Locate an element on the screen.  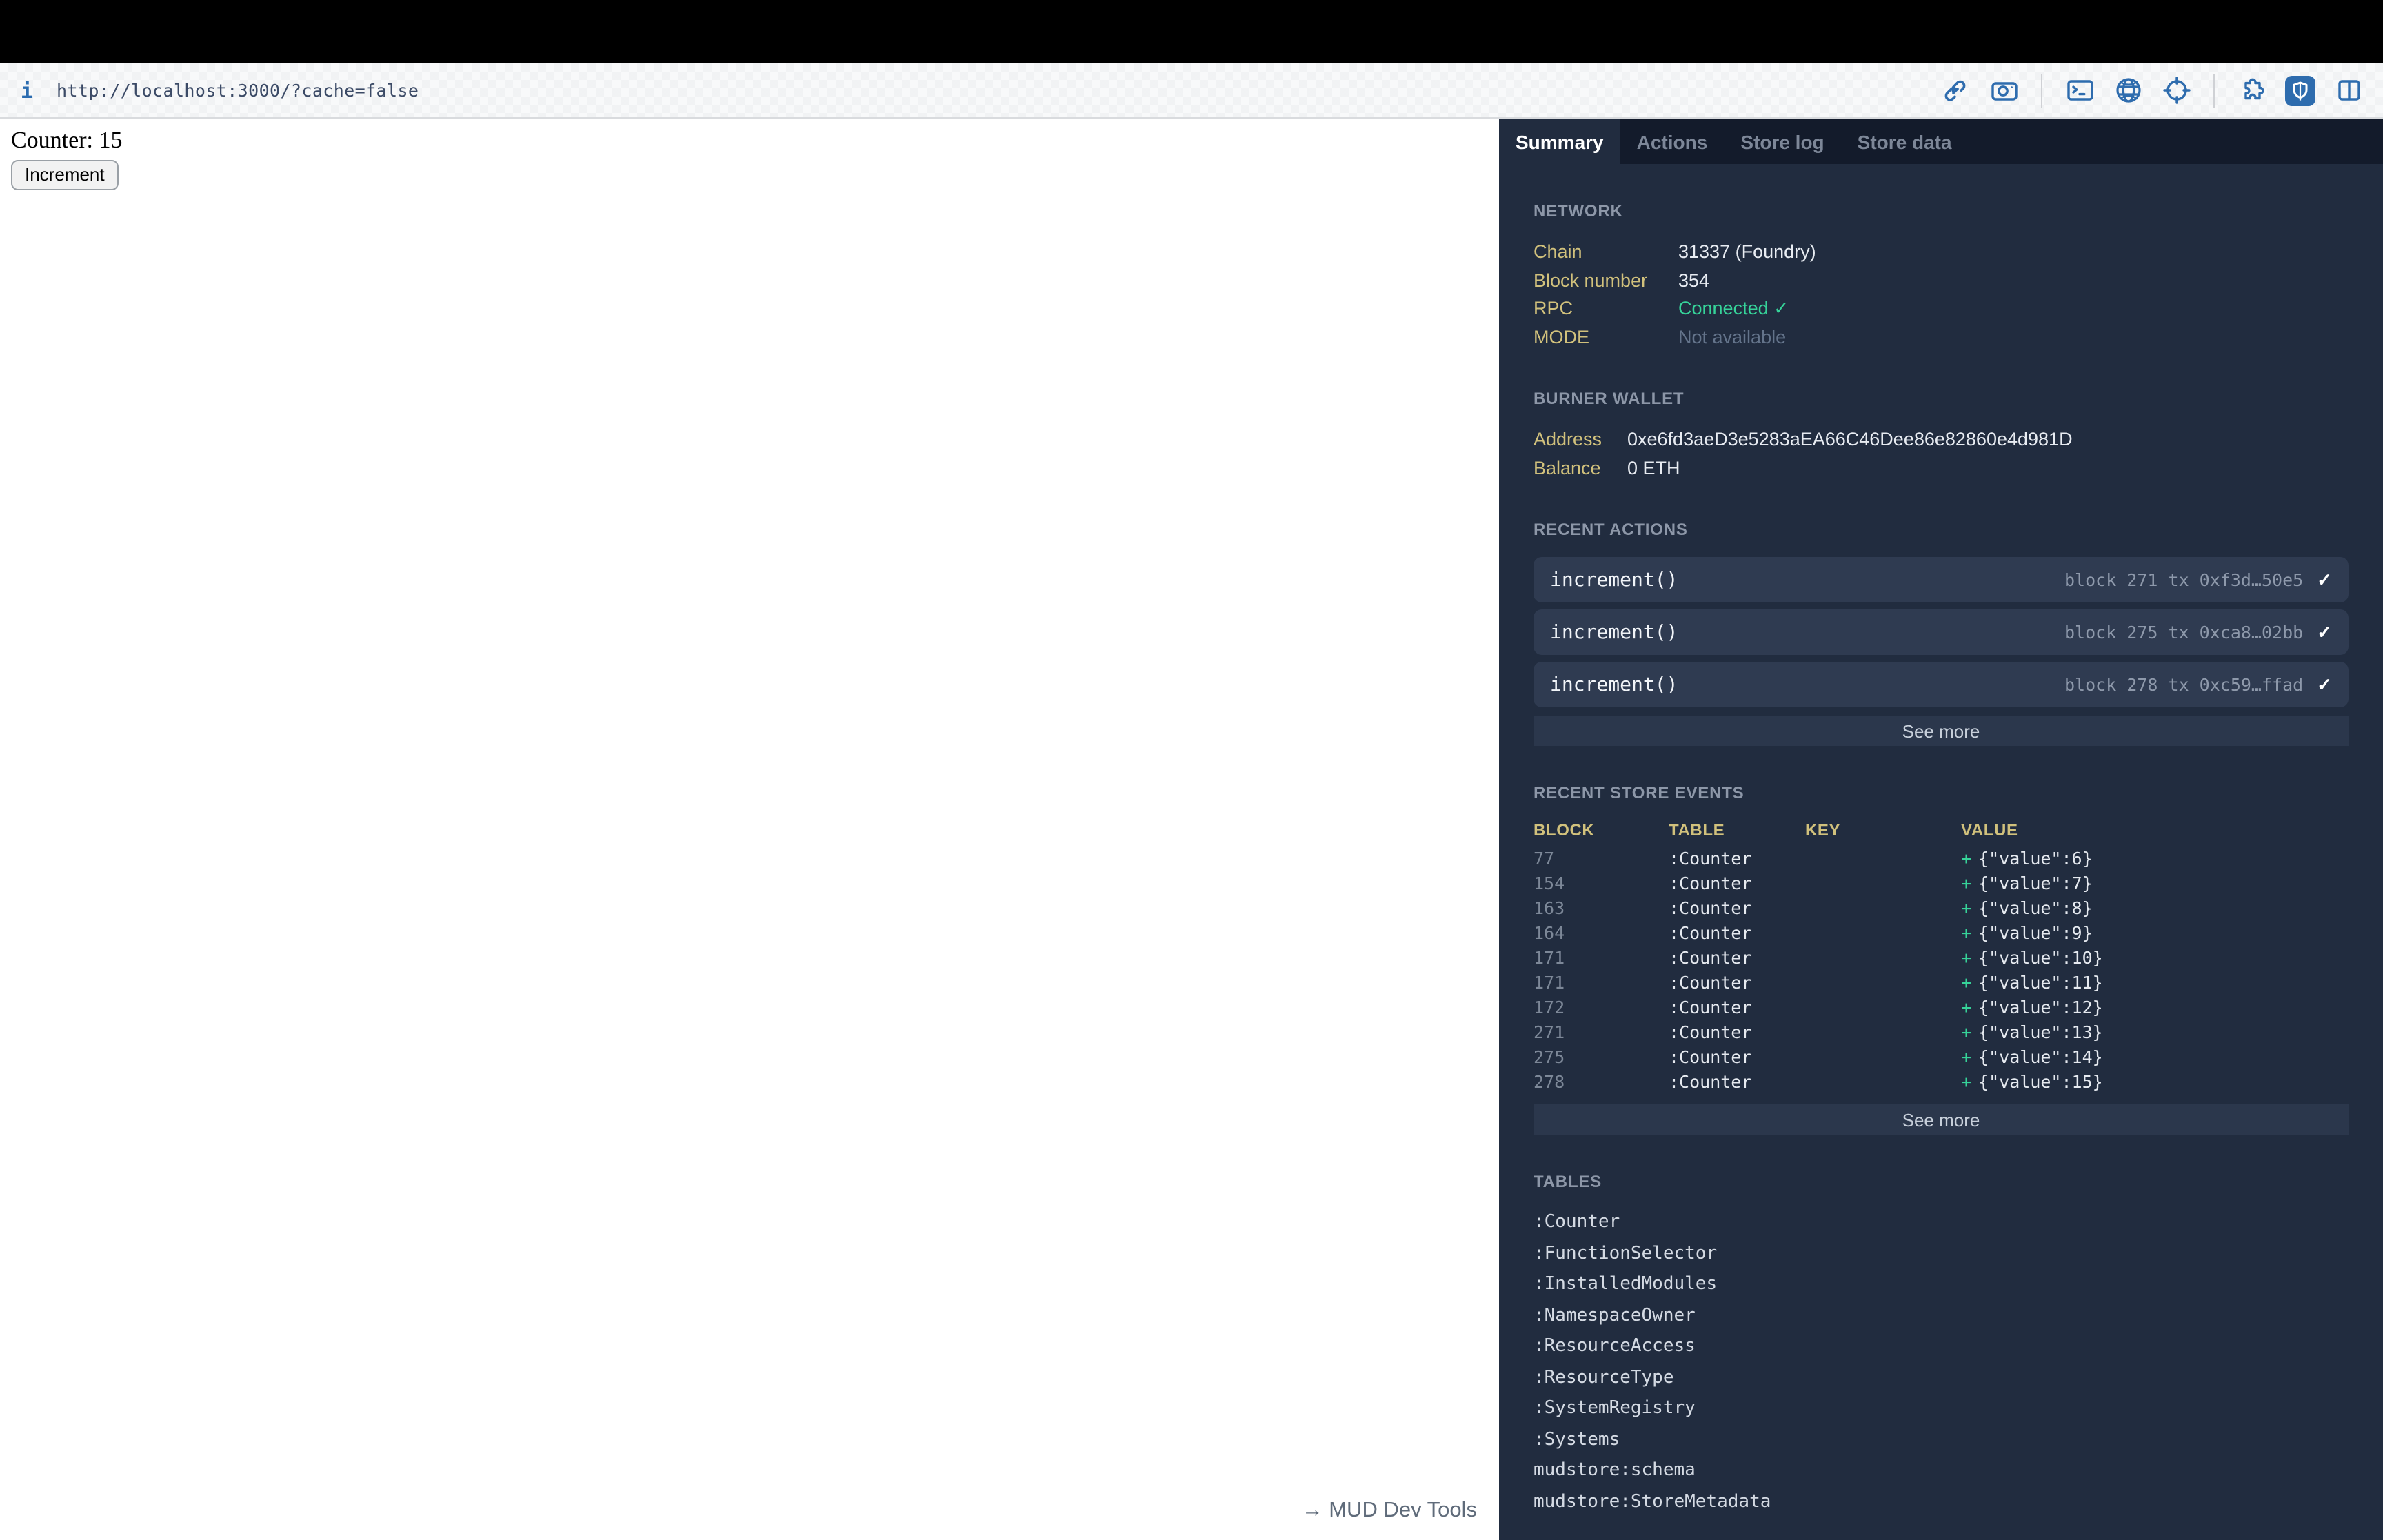
address-label: Address is located at coordinates (1568, 439).